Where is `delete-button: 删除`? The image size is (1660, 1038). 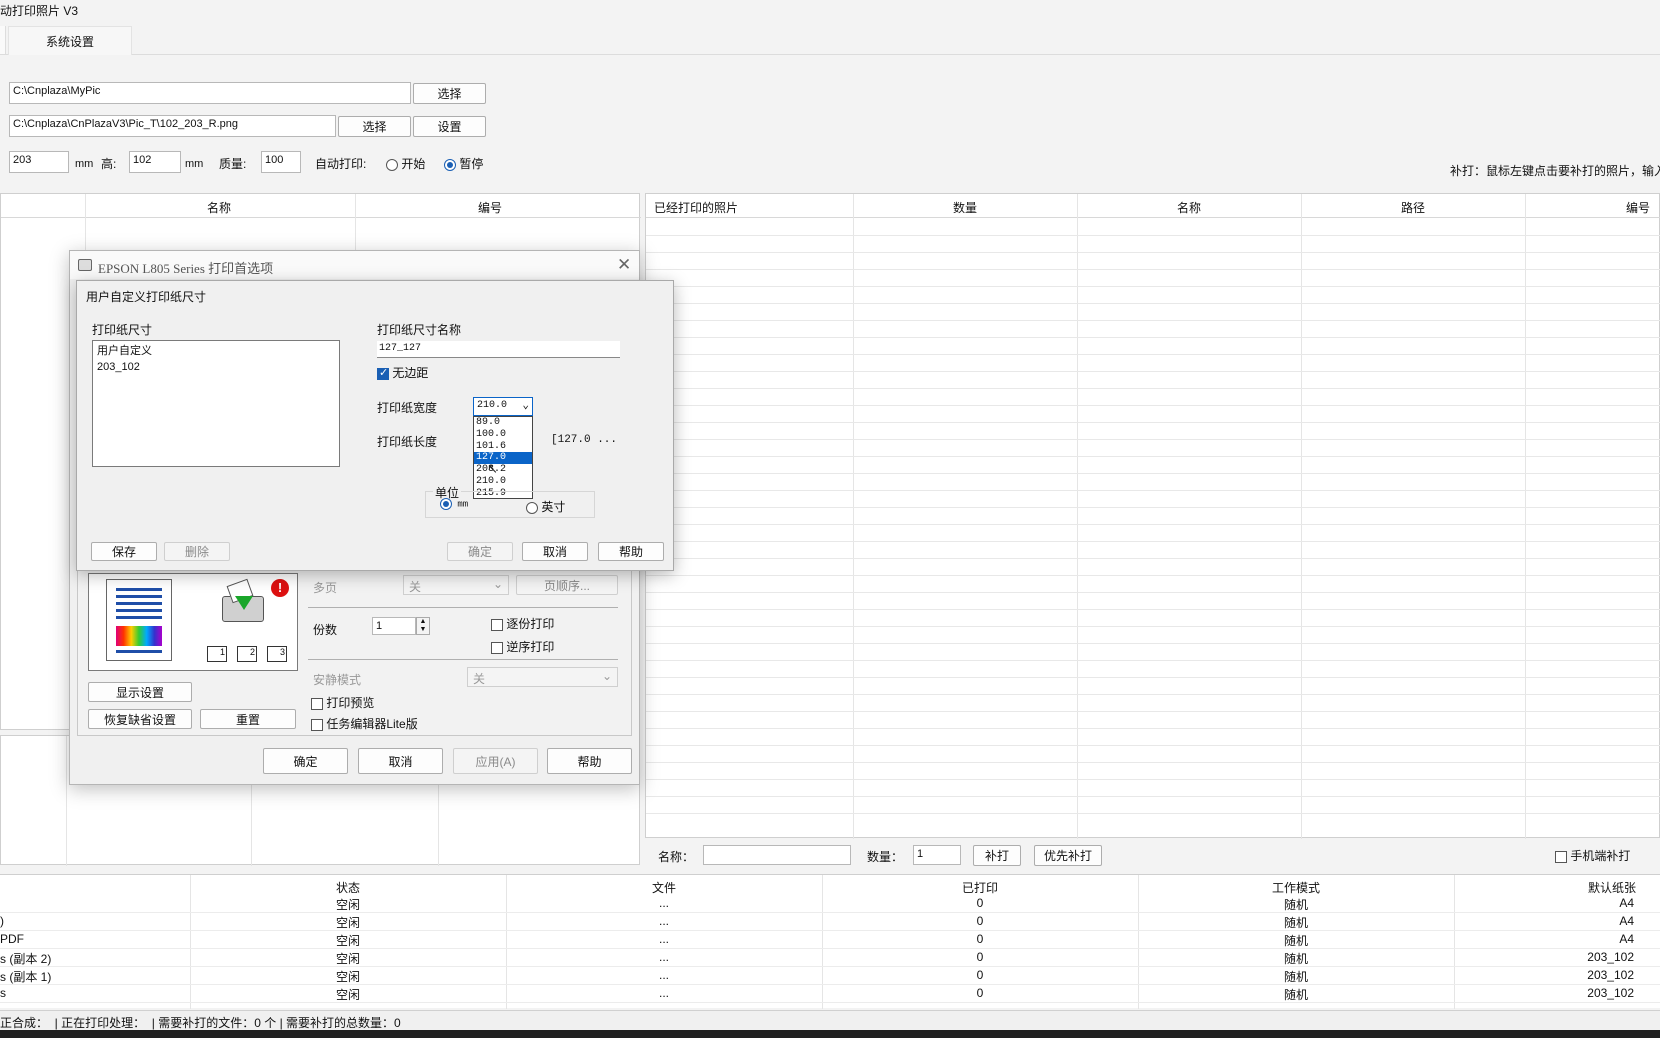
delete-button: 删除 is located at coordinates (197, 551).